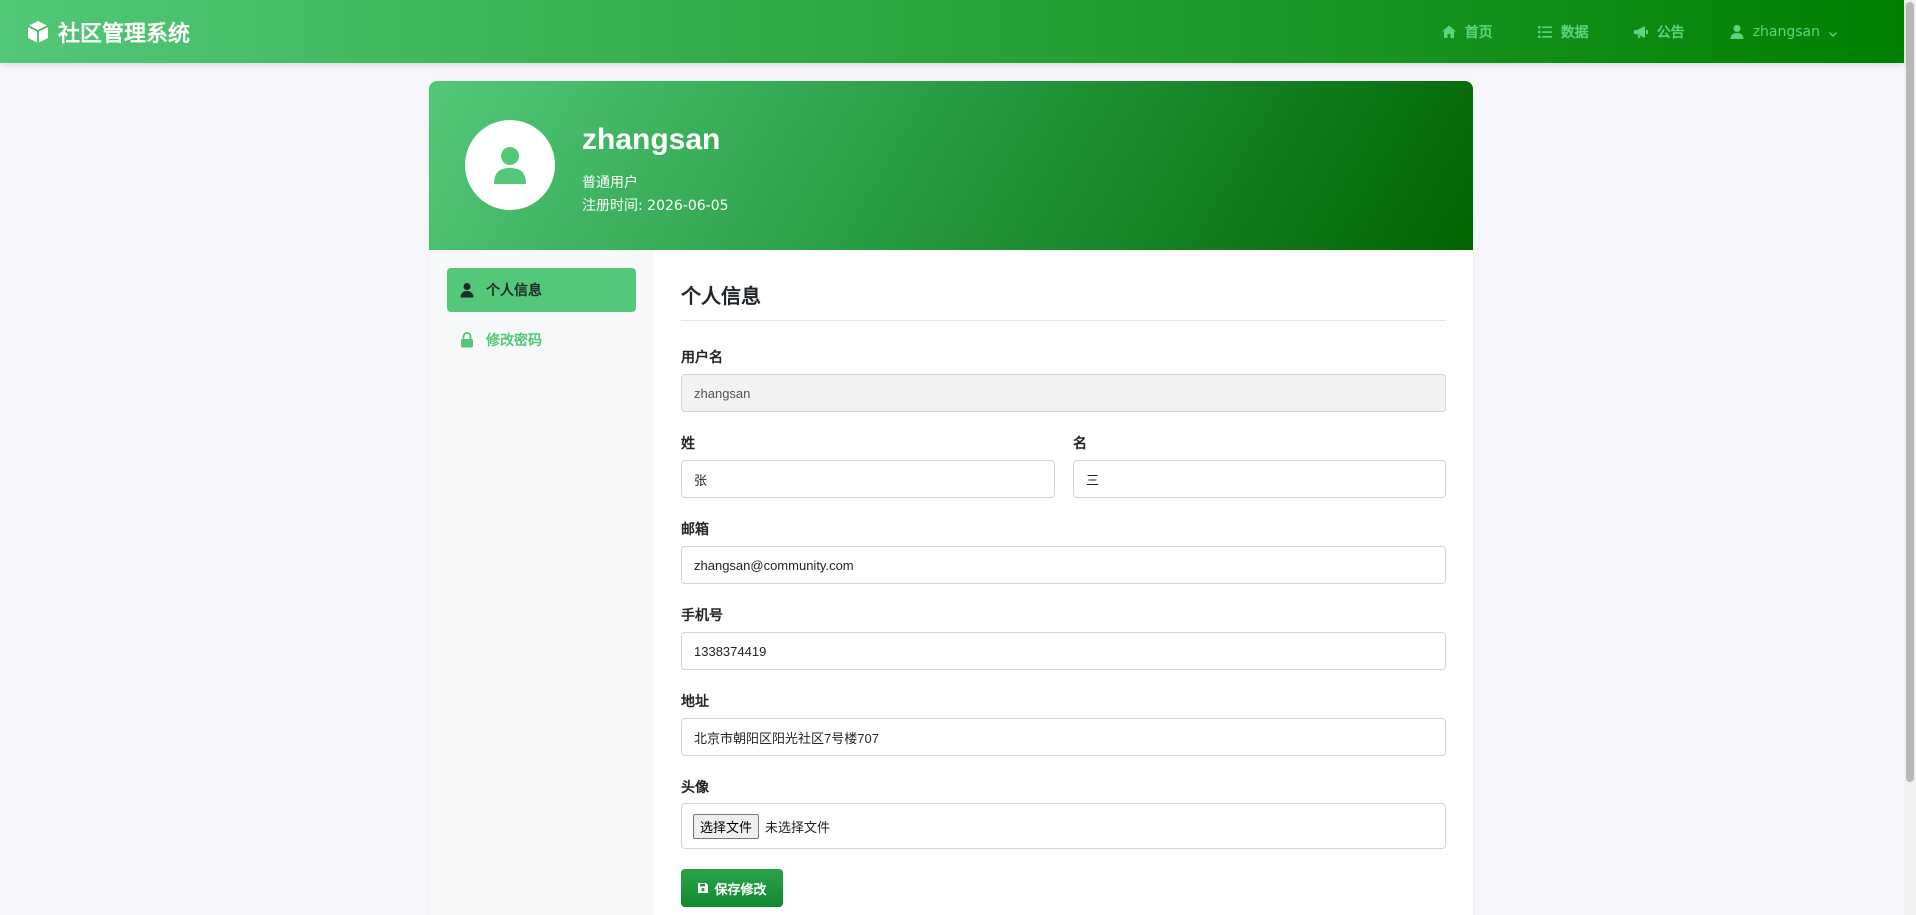 The height and width of the screenshot is (915, 1916). I want to click on last-name-field: 张, so click(868, 479).